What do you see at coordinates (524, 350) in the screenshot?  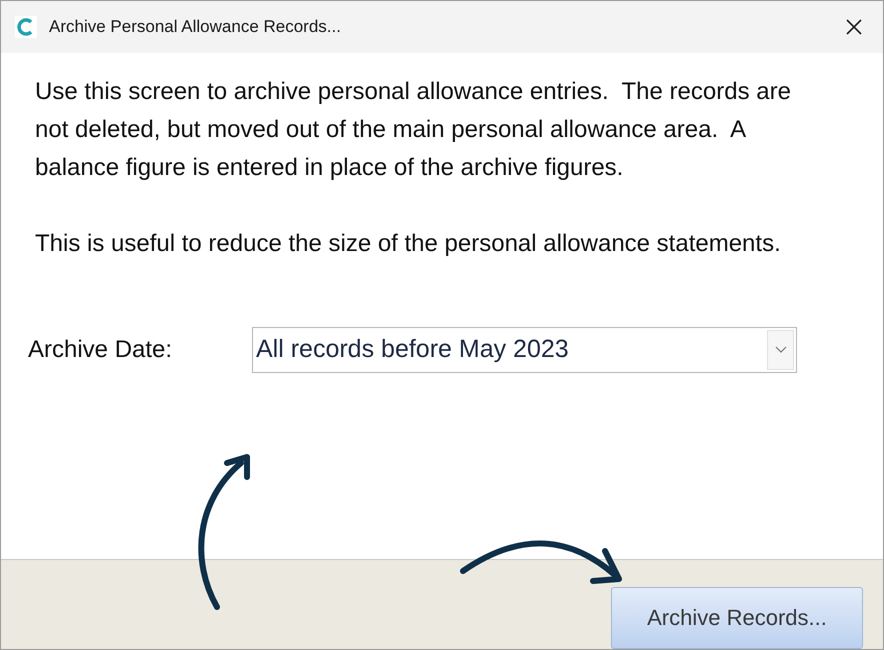 I see `archive-date-dropdown: All records before May 2023` at bounding box center [524, 350].